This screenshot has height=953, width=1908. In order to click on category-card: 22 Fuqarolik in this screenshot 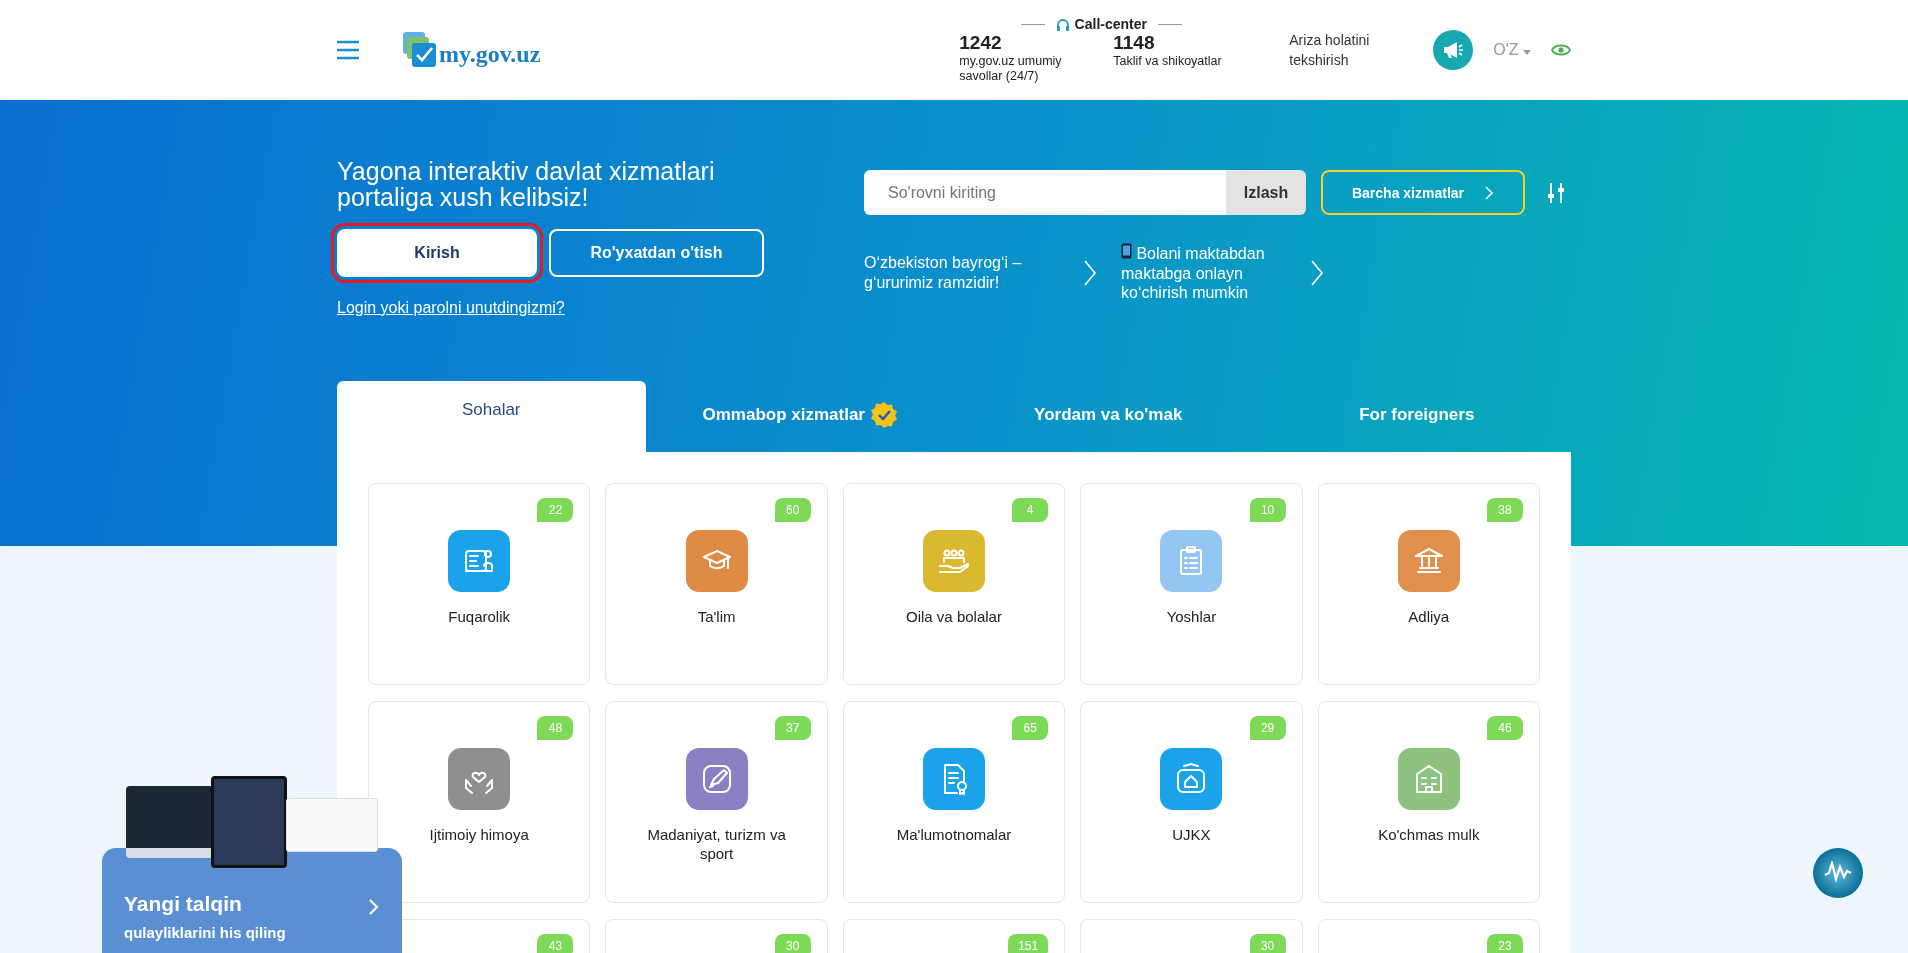, I will do `click(479, 584)`.